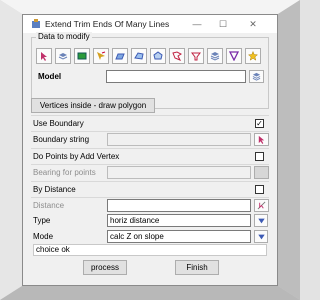 Image resolution: width=320 pixels, height=300 pixels. What do you see at coordinates (49, 205) in the screenshot?
I see `distance-label: Distance` at bounding box center [49, 205].